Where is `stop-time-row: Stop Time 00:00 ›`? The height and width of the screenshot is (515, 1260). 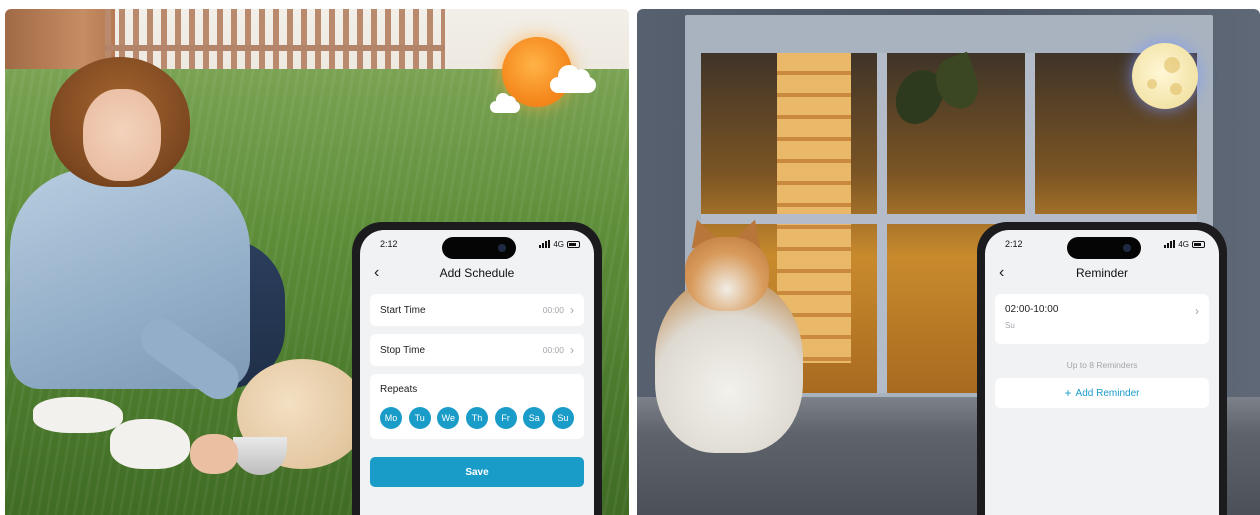
stop-time-row: Stop Time 00:00 › is located at coordinates (477, 350).